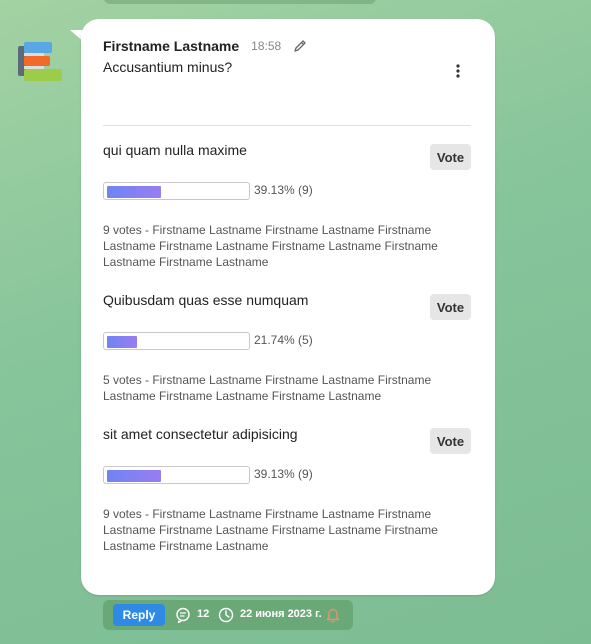 The height and width of the screenshot is (644, 591). I want to click on message-footer: Reply 12 22 июня 2023 г., so click(228, 615).